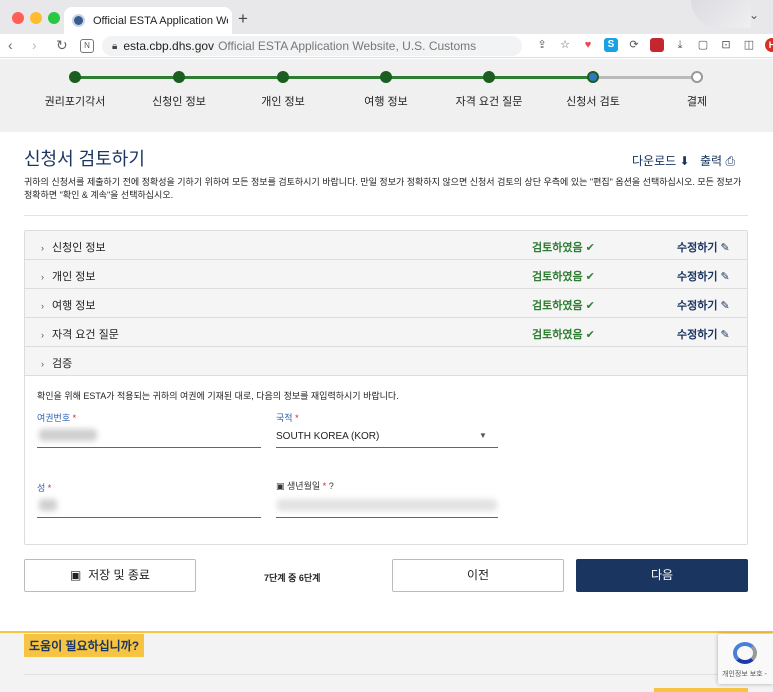  I want to click on reload-icon: ↻, so click(62, 45).